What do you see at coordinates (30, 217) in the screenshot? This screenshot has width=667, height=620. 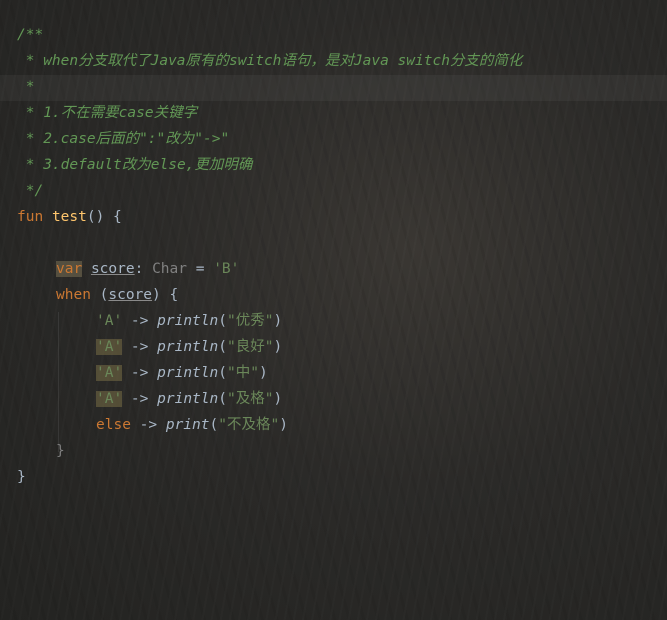 I see `fun-keyword: fun` at bounding box center [30, 217].